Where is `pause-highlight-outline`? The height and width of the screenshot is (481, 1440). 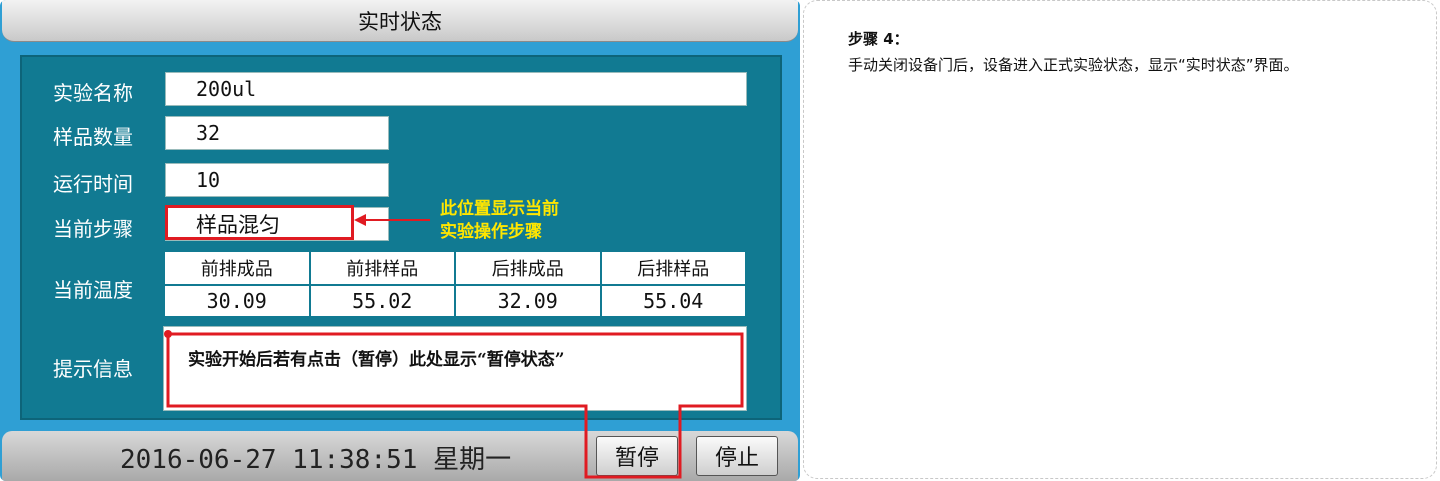 pause-highlight-outline is located at coordinates (454, 404).